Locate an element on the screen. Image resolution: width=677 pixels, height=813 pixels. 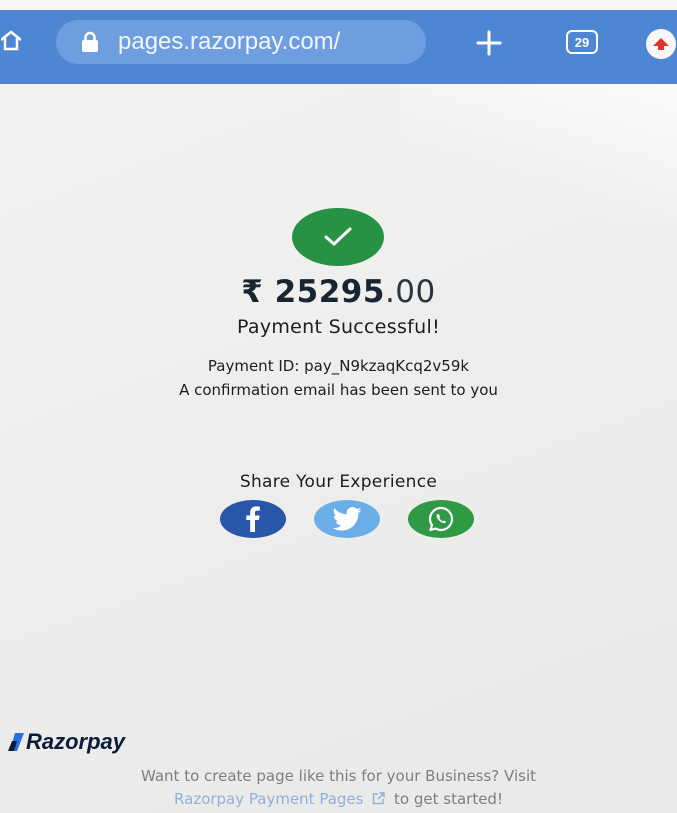
plus-icon is located at coordinates (489, 43).